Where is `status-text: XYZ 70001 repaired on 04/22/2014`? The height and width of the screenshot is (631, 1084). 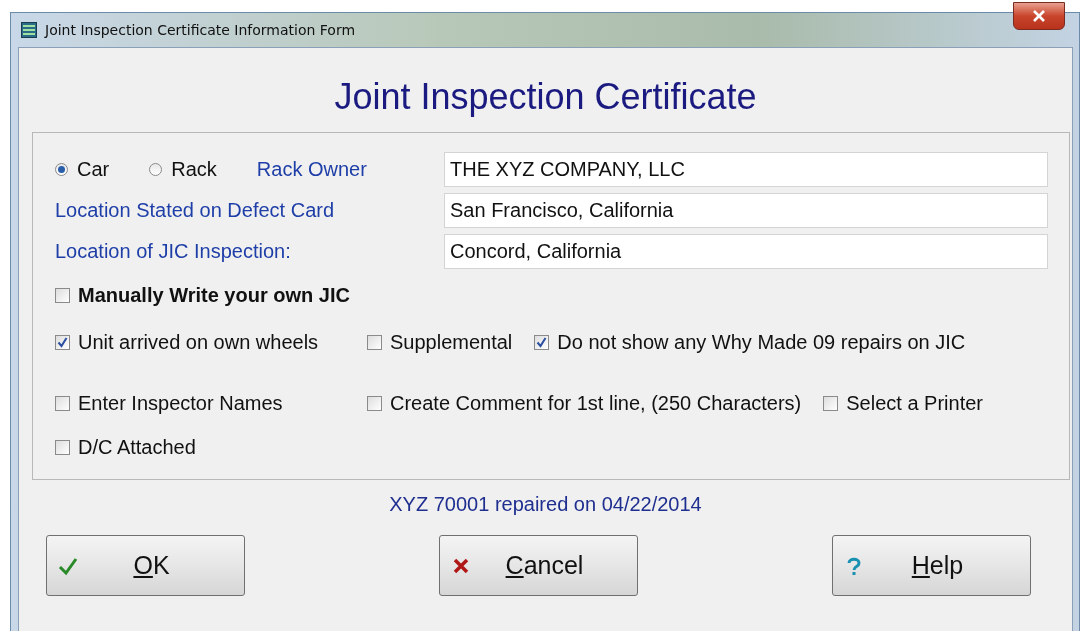 status-text: XYZ 70001 repaired on 04/22/2014 is located at coordinates (545, 504).